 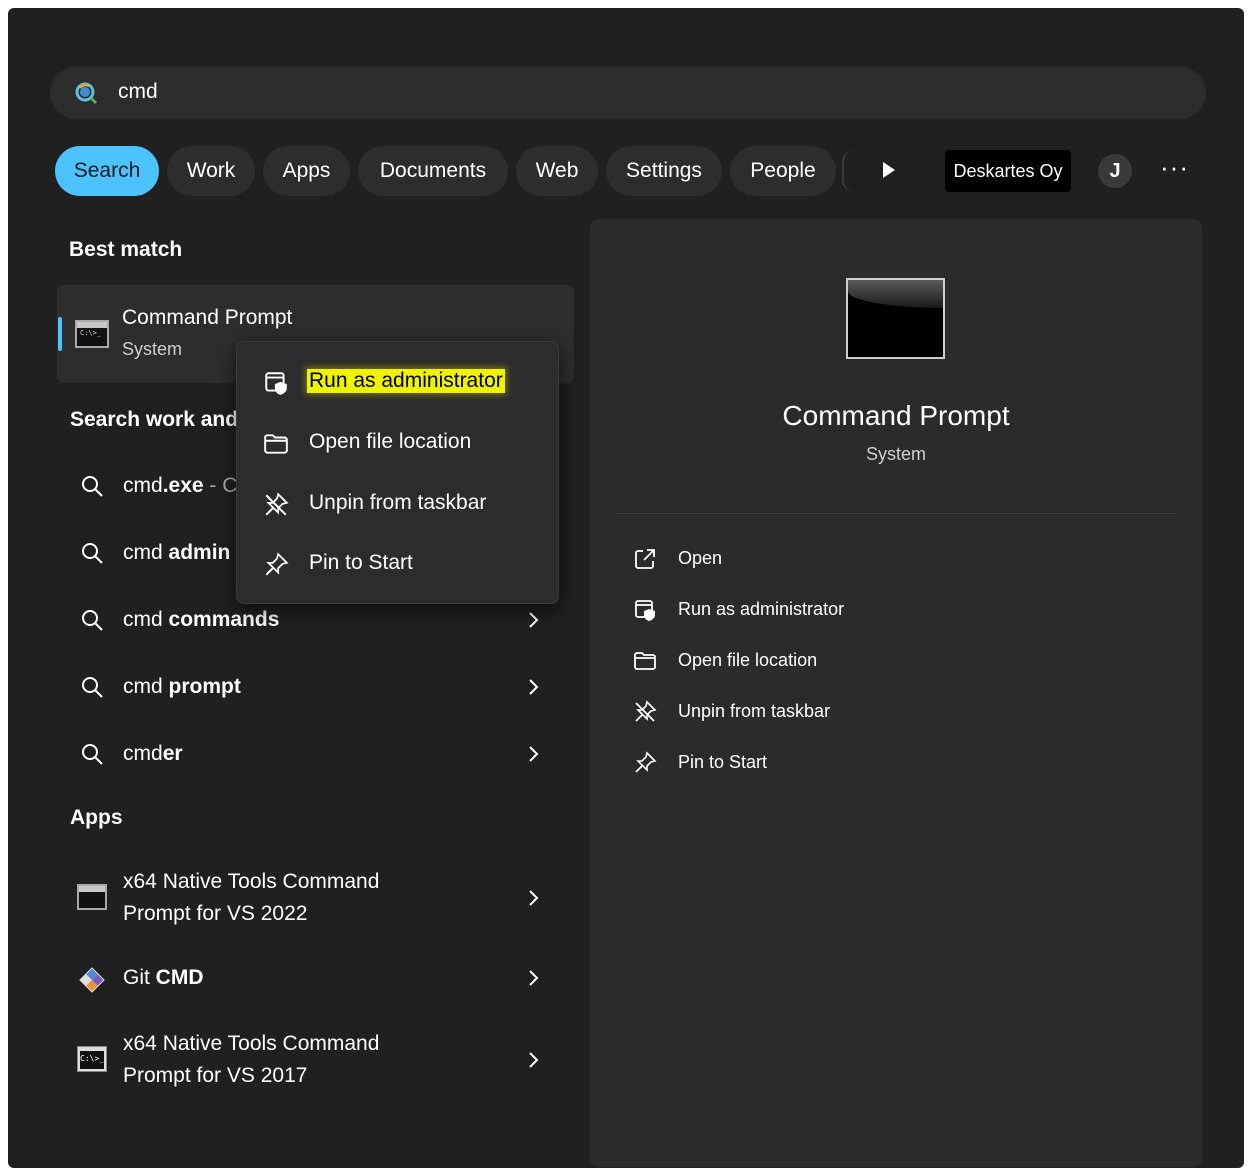 What do you see at coordinates (306, 171) in the screenshot?
I see `filter-apps: Apps` at bounding box center [306, 171].